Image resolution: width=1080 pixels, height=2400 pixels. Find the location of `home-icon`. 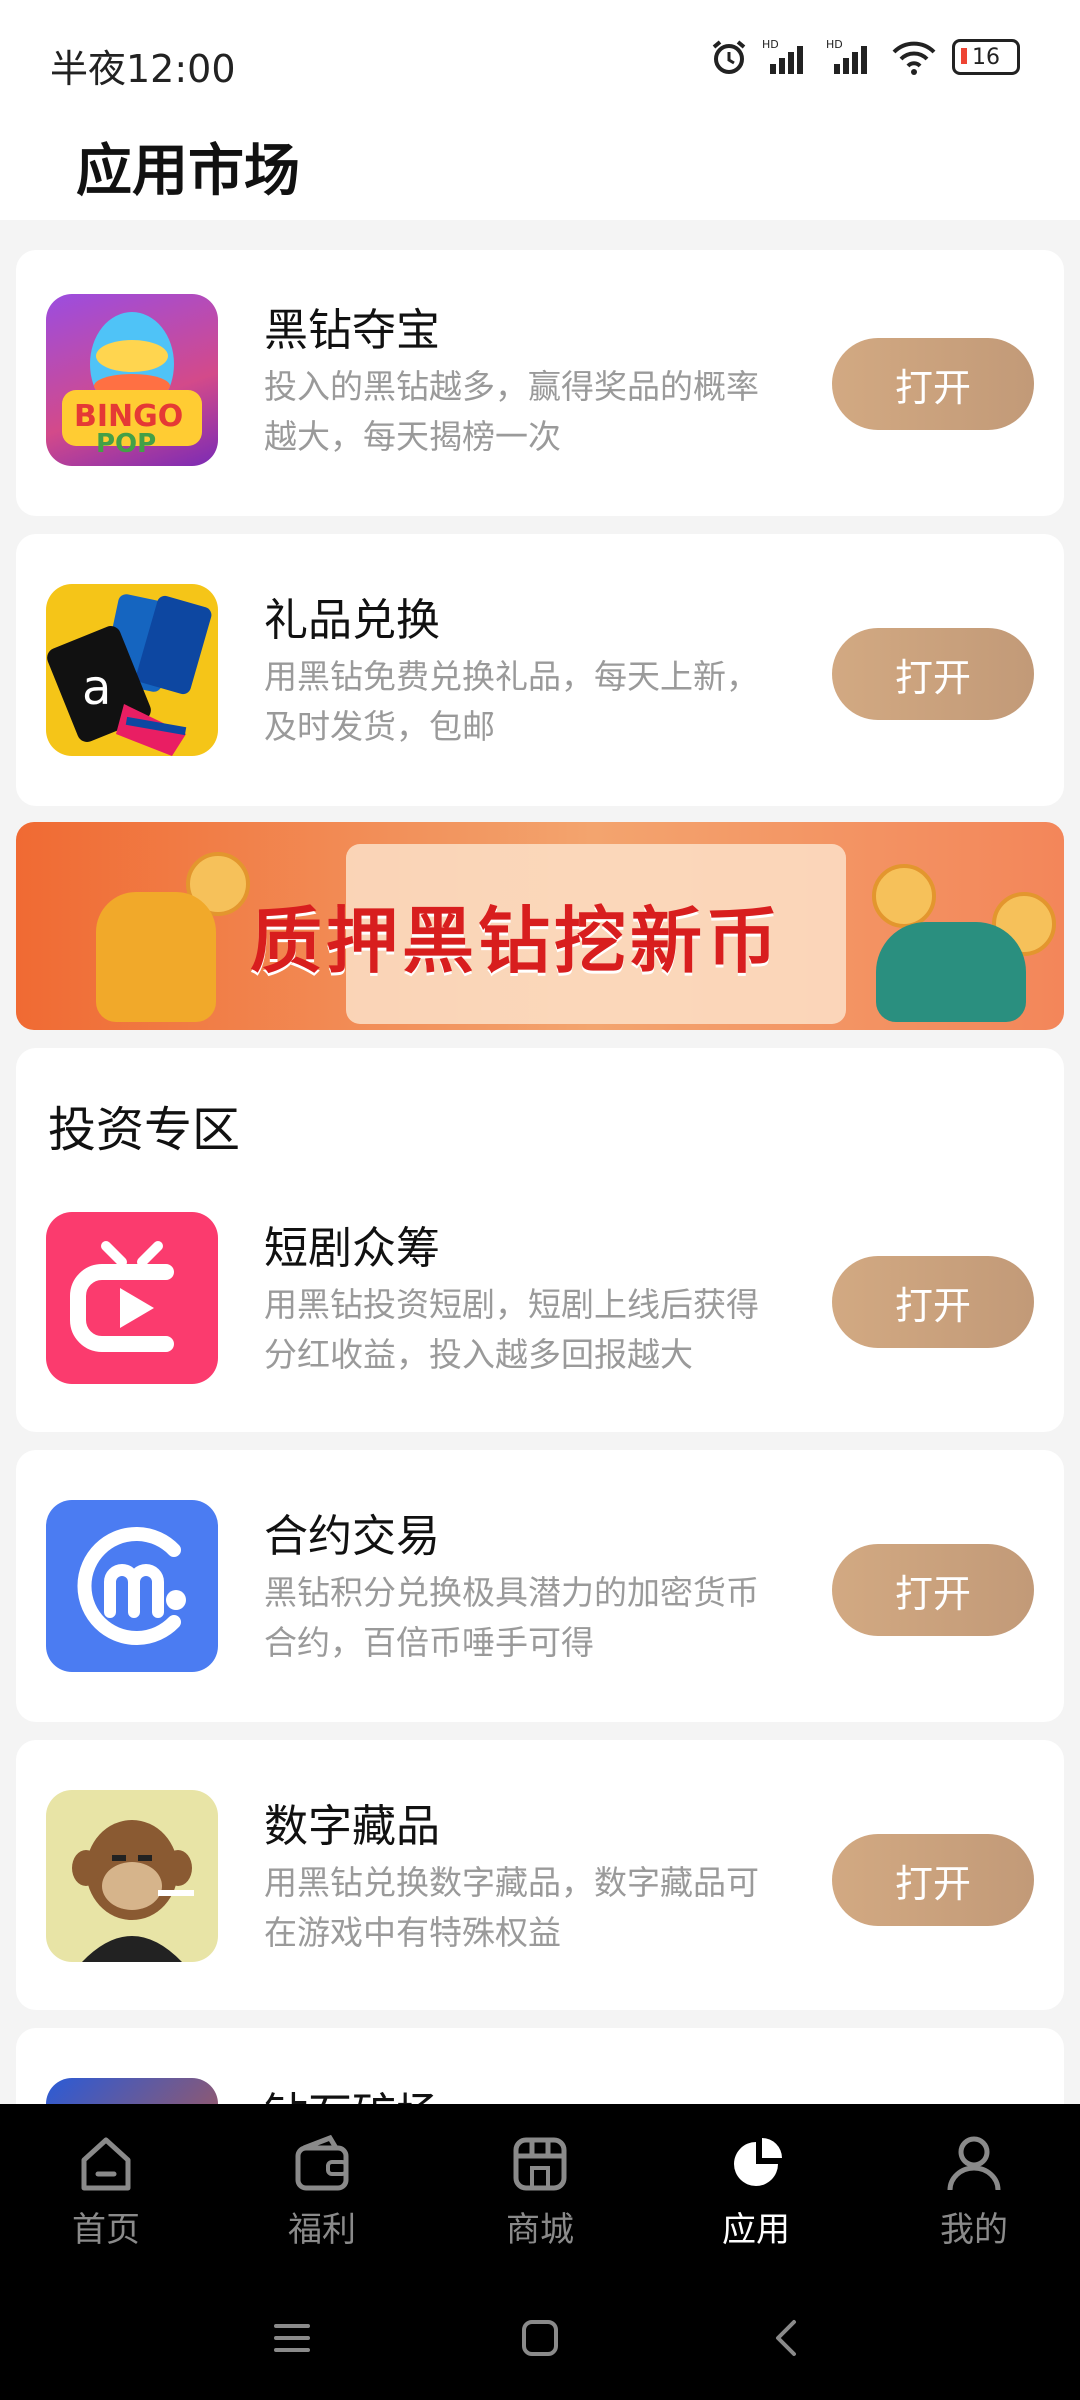

home-icon is located at coordinates (106, 2164).